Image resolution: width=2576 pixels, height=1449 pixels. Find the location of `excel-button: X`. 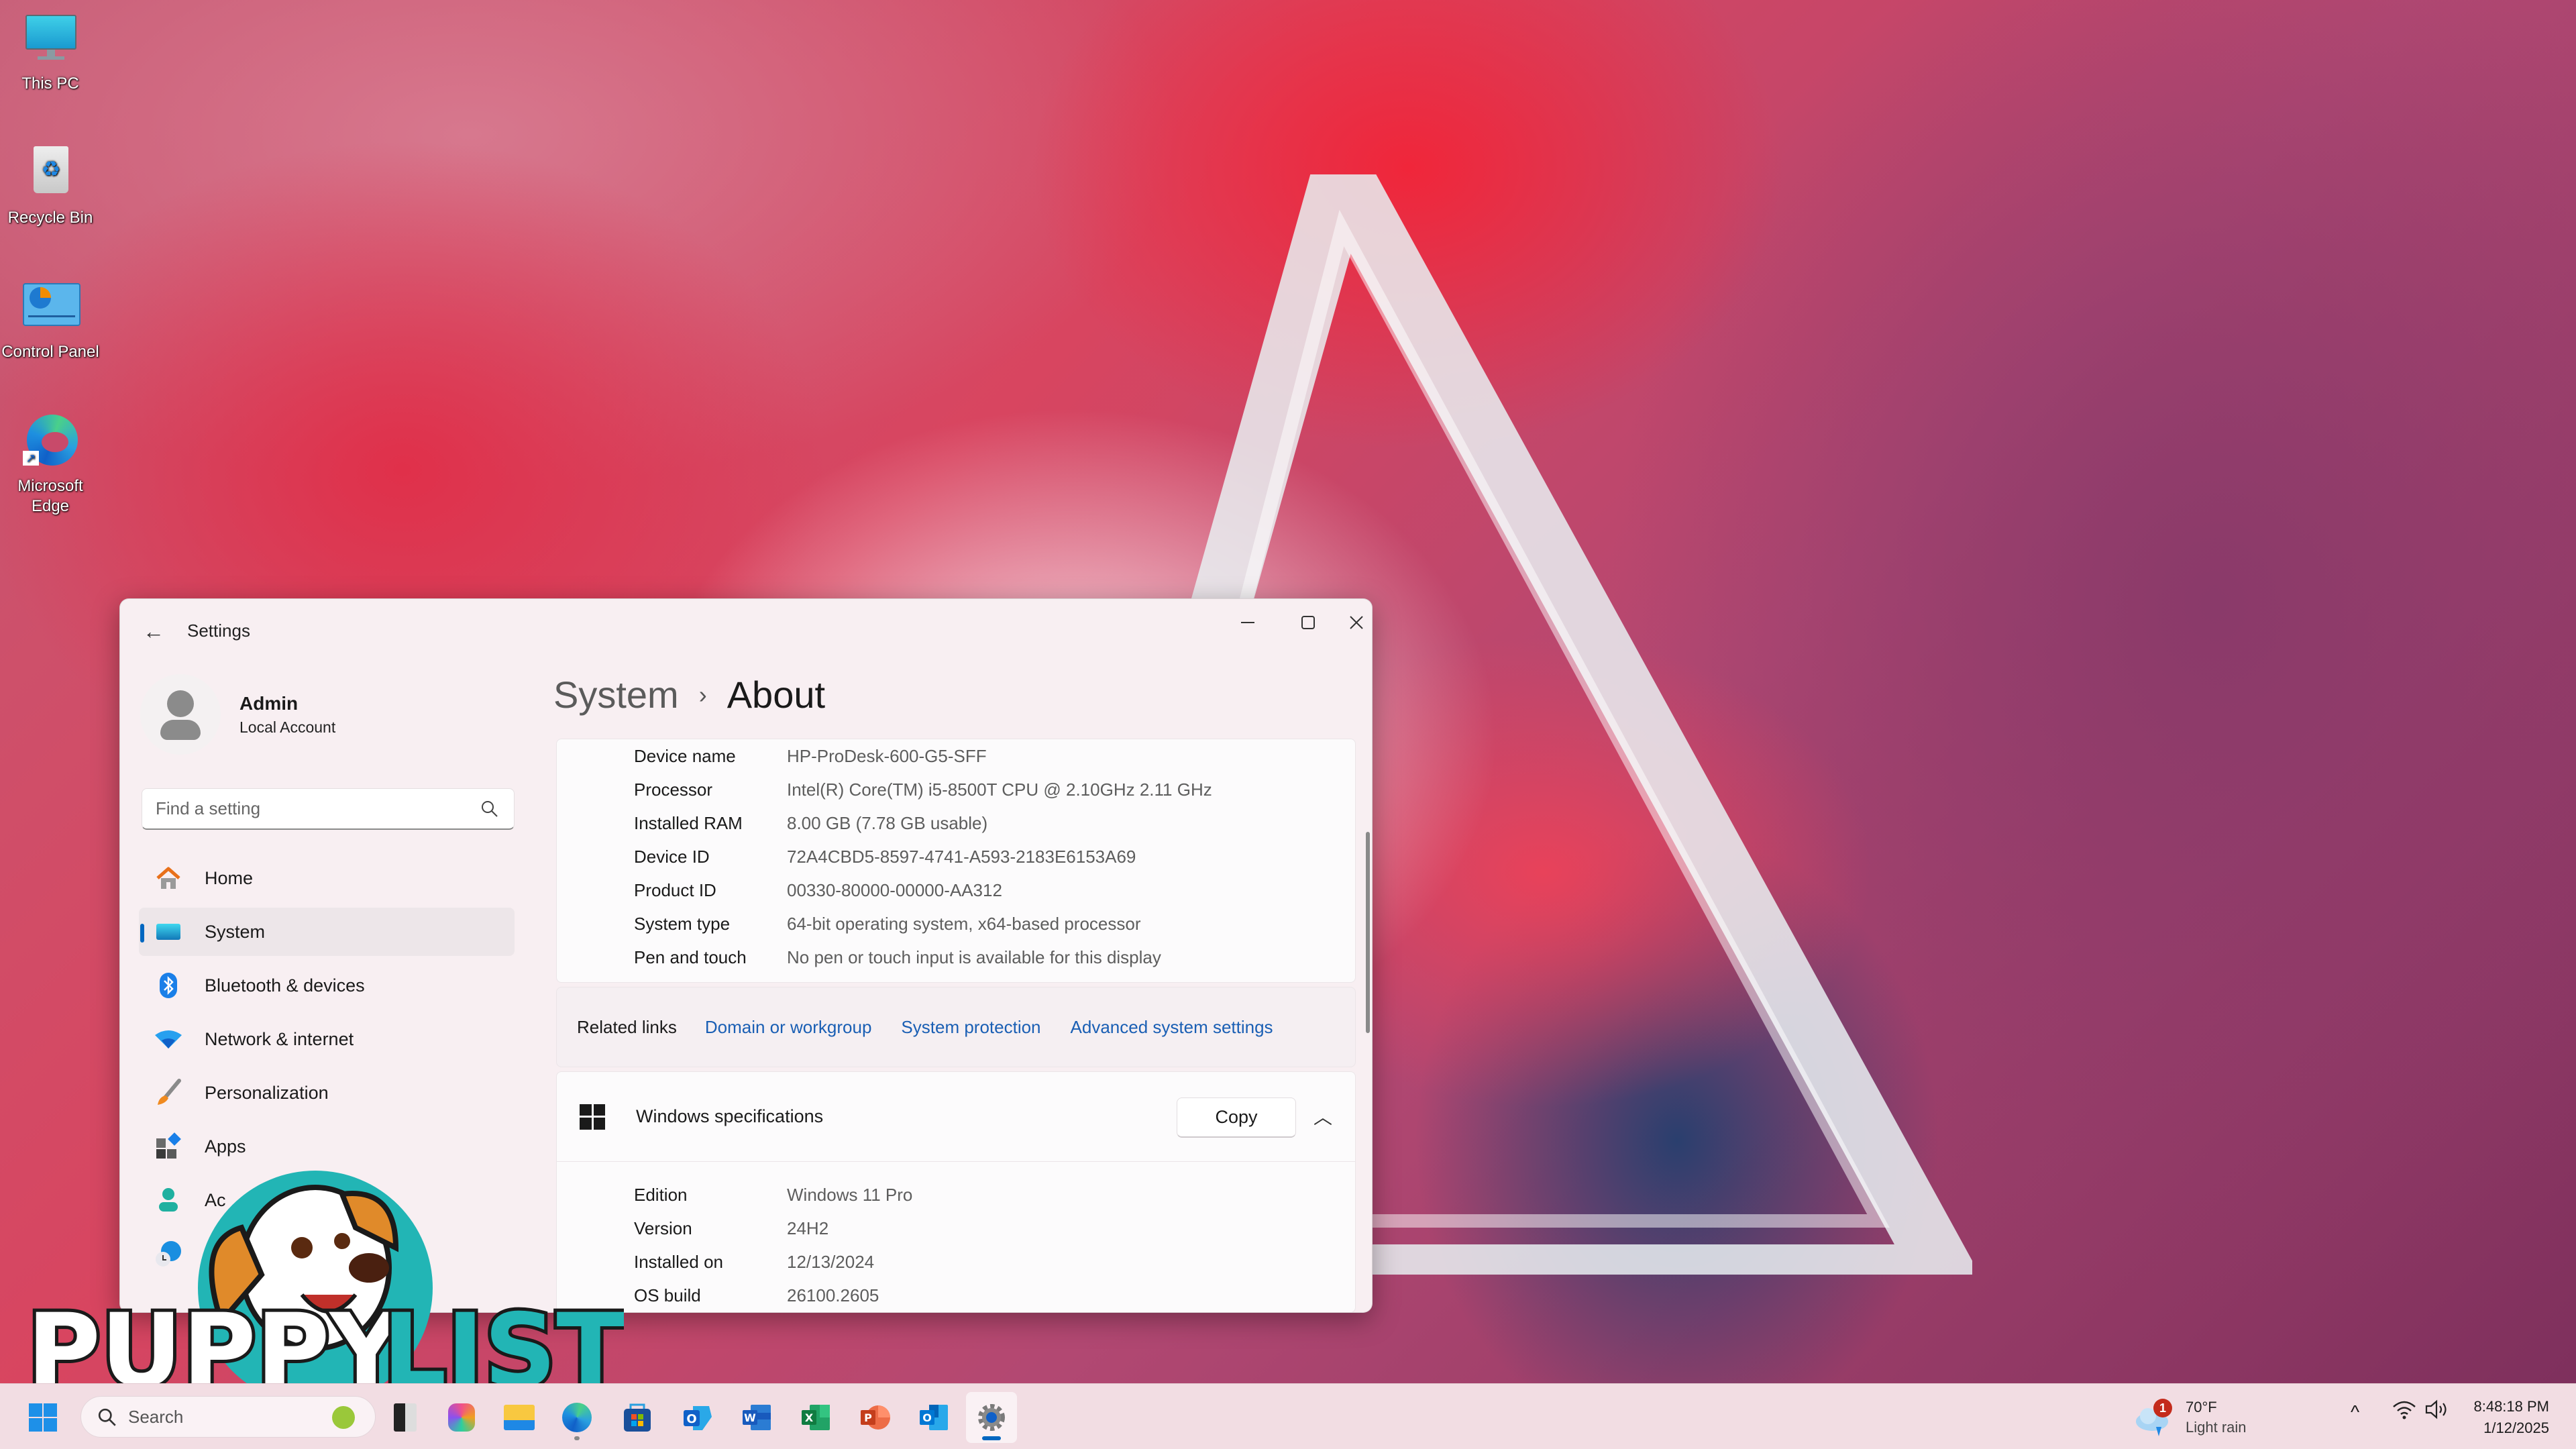

excel-button: X is located at coordinates (815, 1417).